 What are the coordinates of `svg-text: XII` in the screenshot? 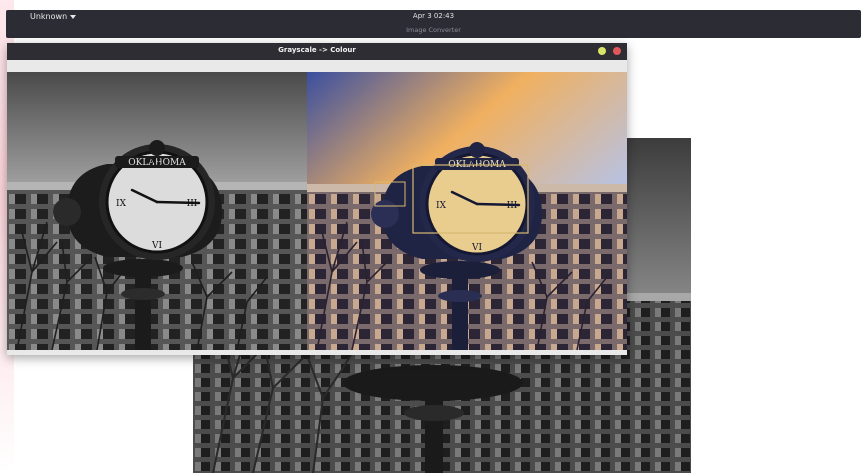 It's located at (157, 163).